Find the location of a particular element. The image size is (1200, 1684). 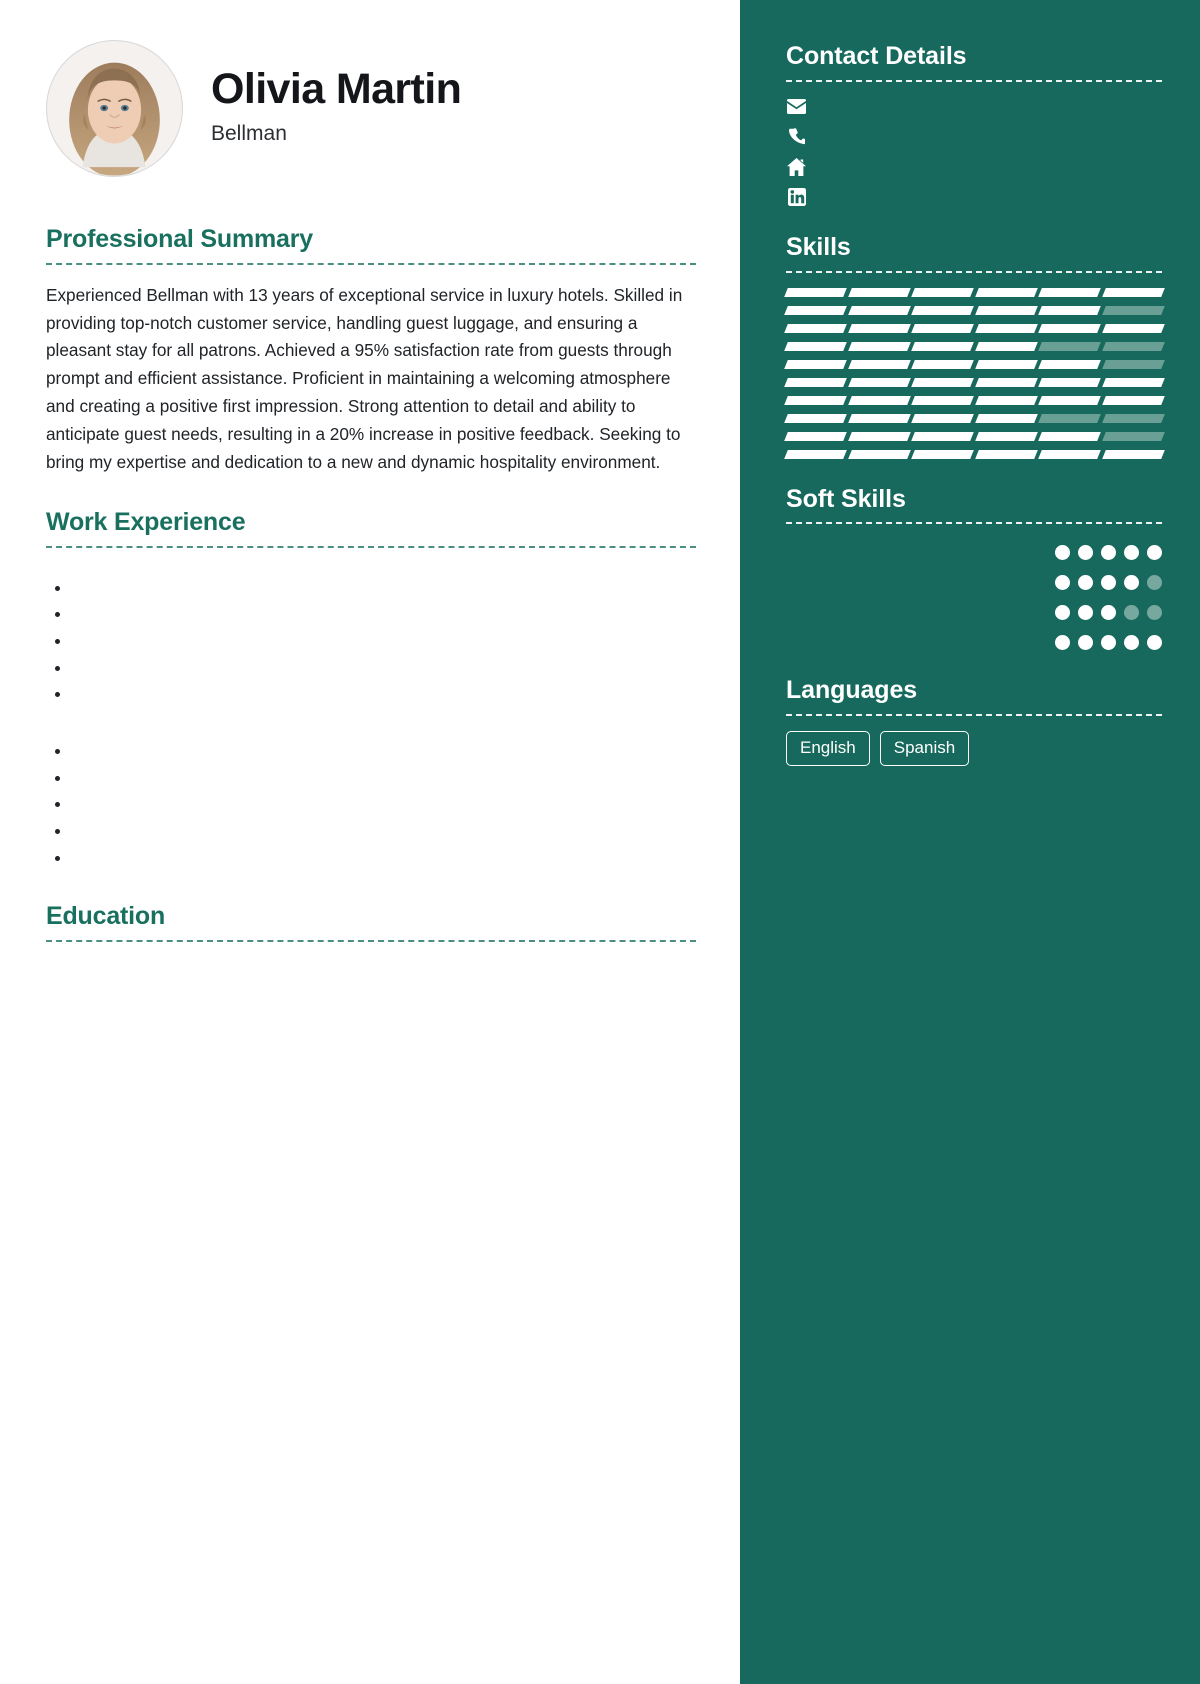

section-heading: Soft Skills is located at coordinates (846, 498).